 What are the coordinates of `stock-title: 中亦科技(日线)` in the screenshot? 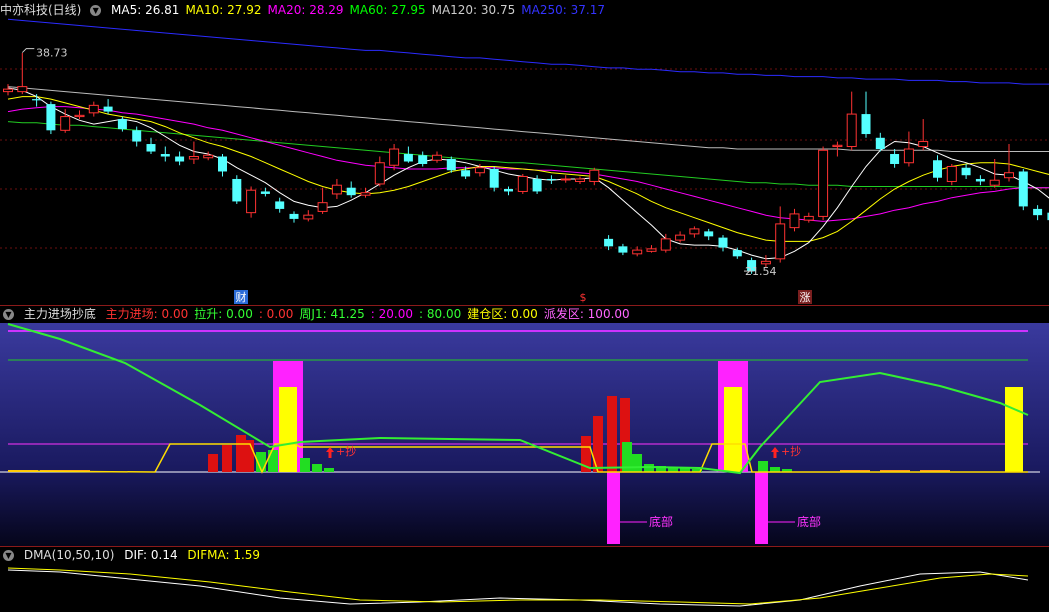 It's located at (41, 10).